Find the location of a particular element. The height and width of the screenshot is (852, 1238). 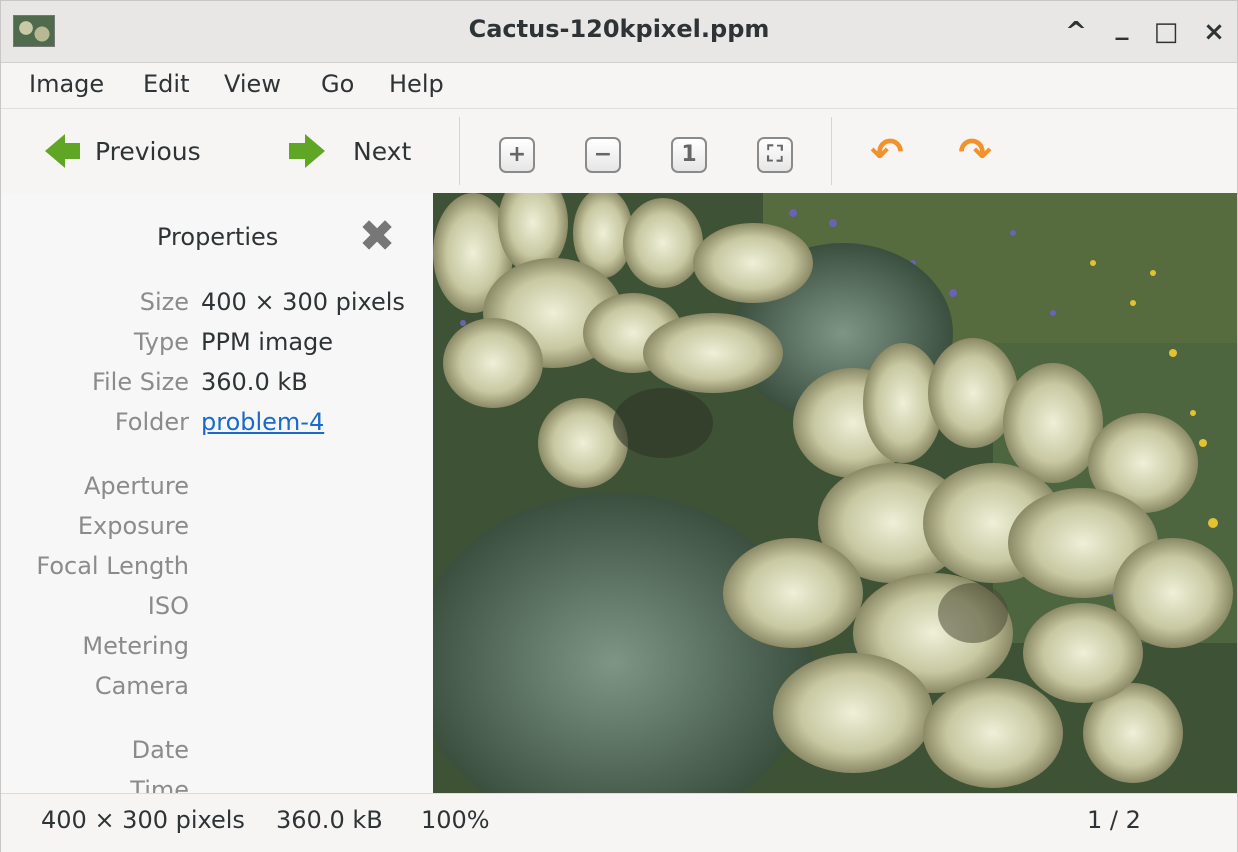

toolbar: Previous Next + − 1 ⛶ ↶ ↷ is located at coordinates (619, 151).